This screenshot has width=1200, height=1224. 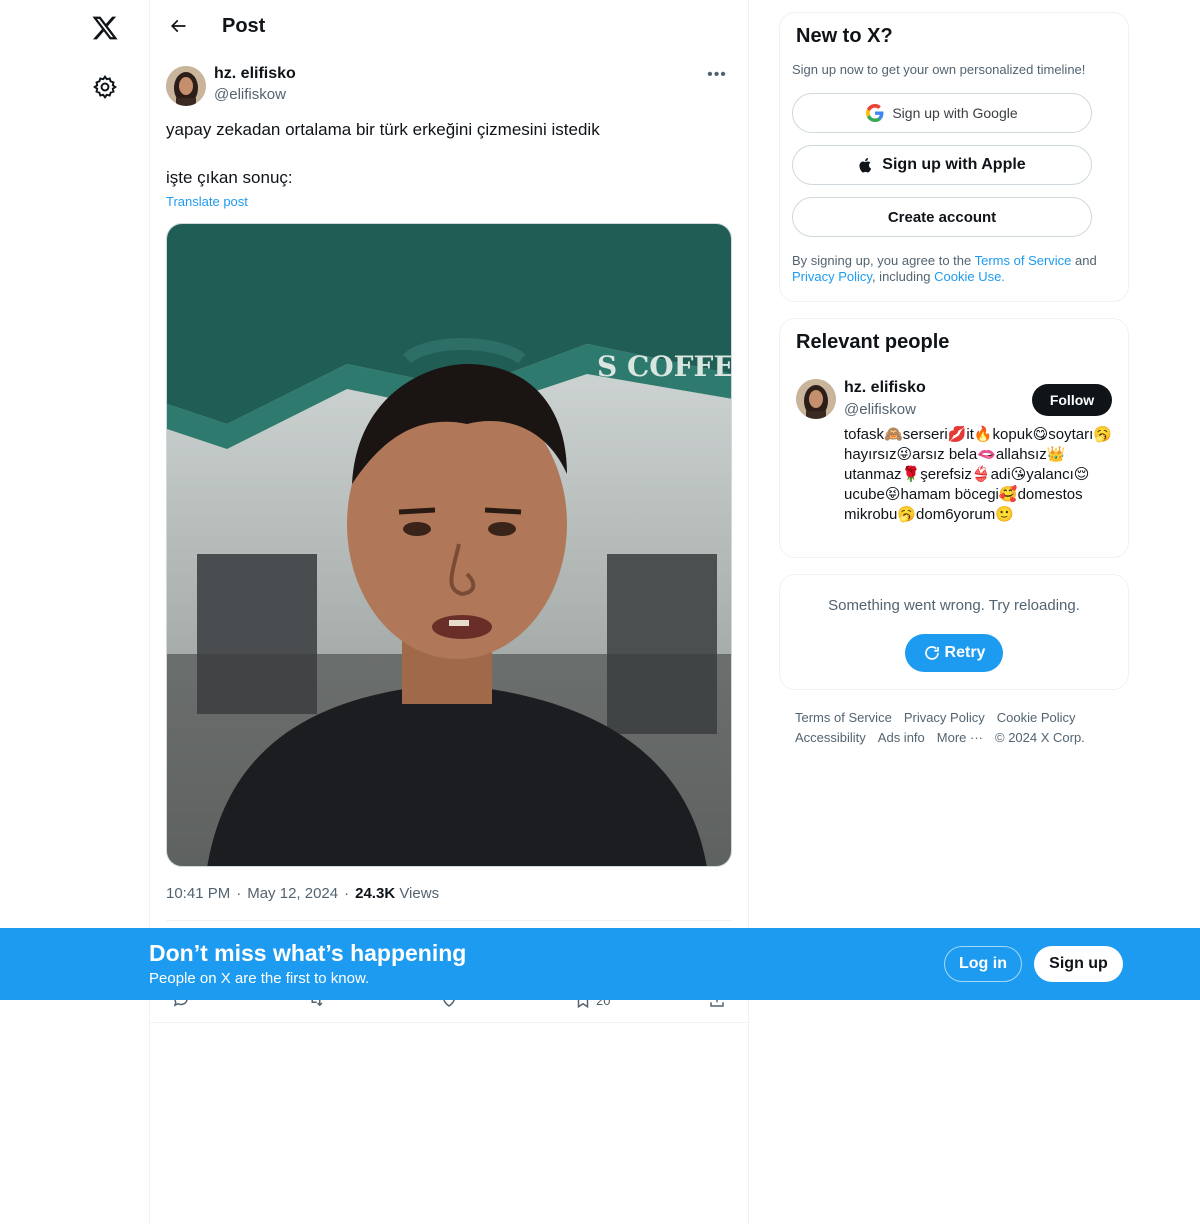 I want to click on follow-button: Follow, so click(x=1072, y=400).